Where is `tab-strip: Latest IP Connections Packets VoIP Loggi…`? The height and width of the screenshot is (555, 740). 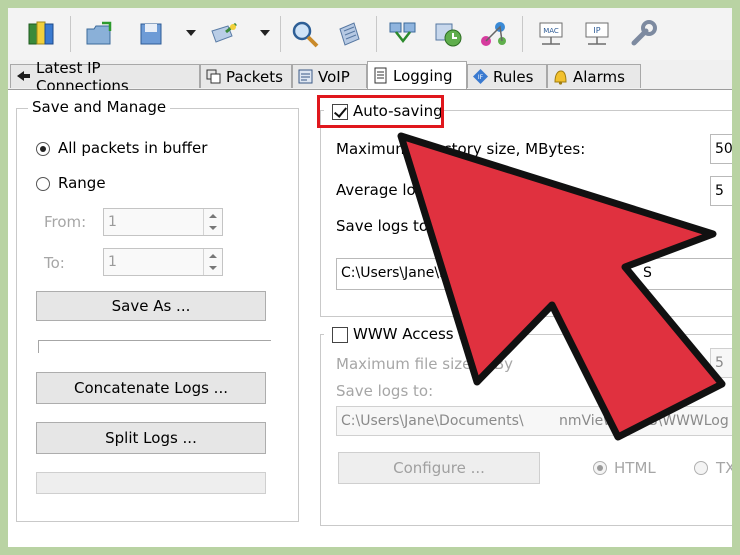
tab-strip: Latest IP Connections Packets VoIP Loggi… is located at coordinates (370, 77).